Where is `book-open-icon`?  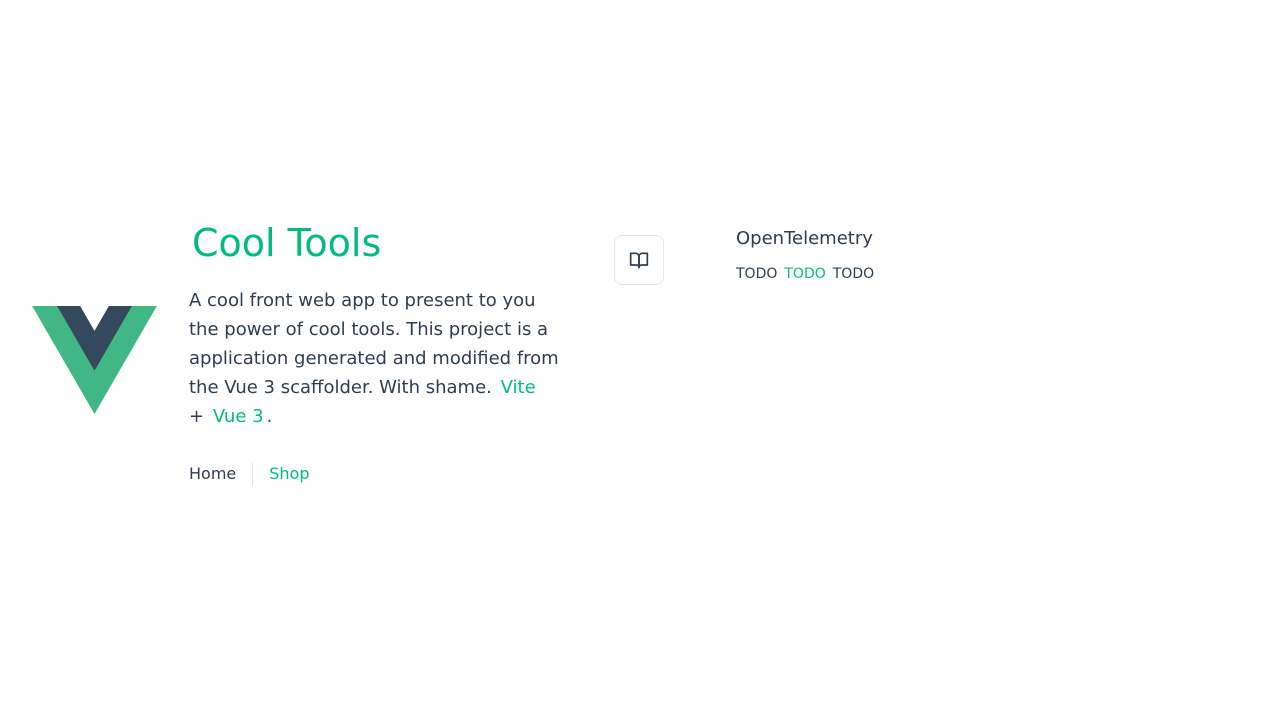
book-open-icon is located at coordinates (639, 260).